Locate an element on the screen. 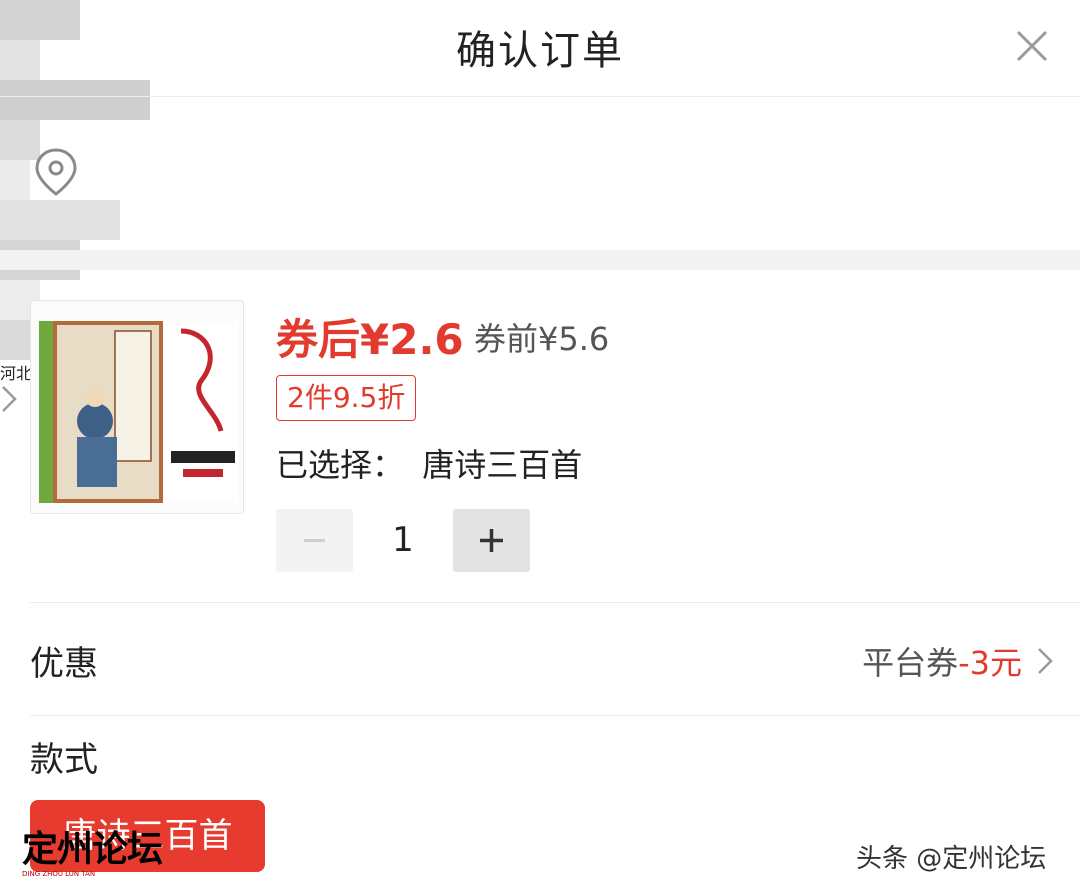  selected-value: 唐诗三百首 is located at coordinates (502, 465).